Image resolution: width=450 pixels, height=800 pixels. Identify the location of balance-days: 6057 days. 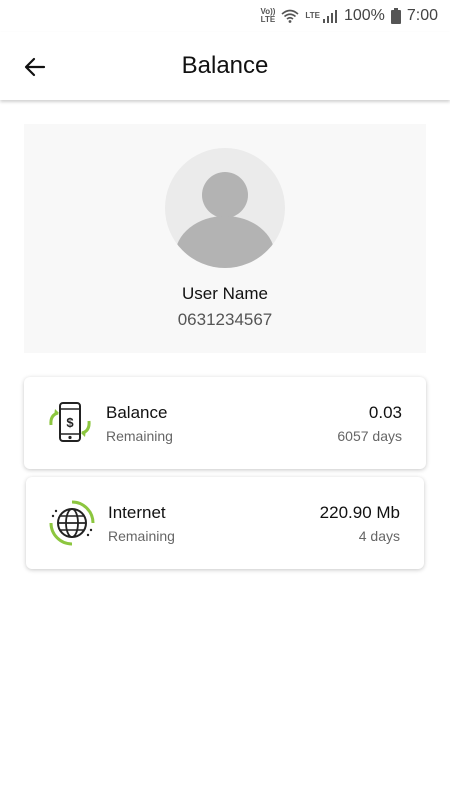
(369, 435).